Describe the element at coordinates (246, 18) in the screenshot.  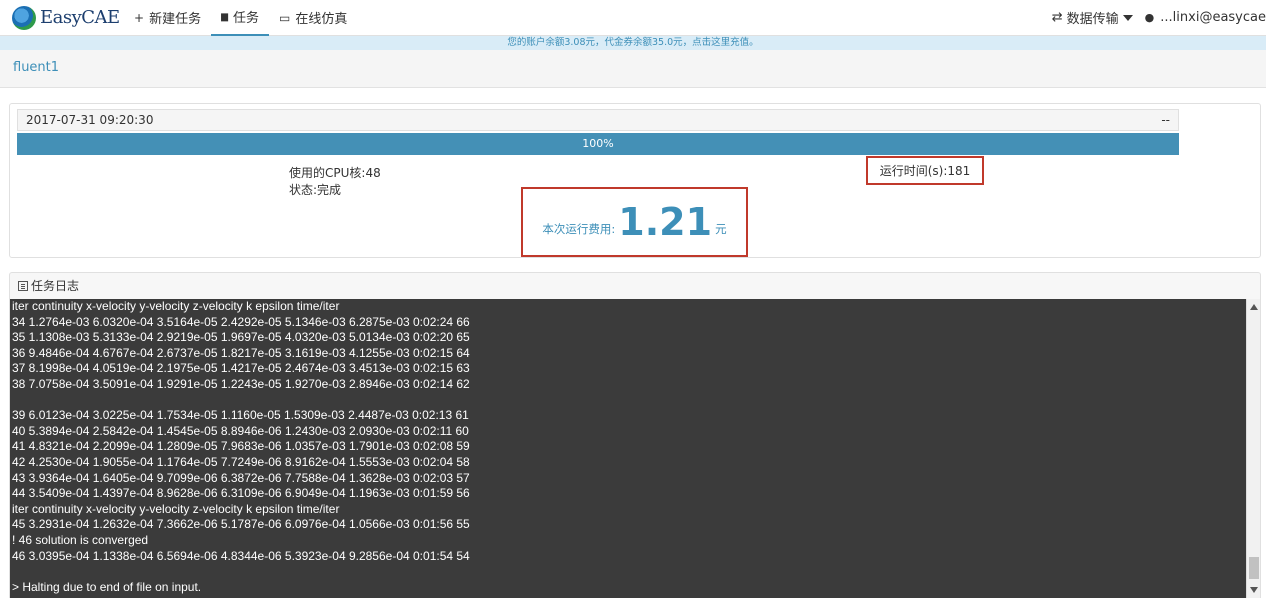
I see `nav-tasks-label: 任务` at that location.